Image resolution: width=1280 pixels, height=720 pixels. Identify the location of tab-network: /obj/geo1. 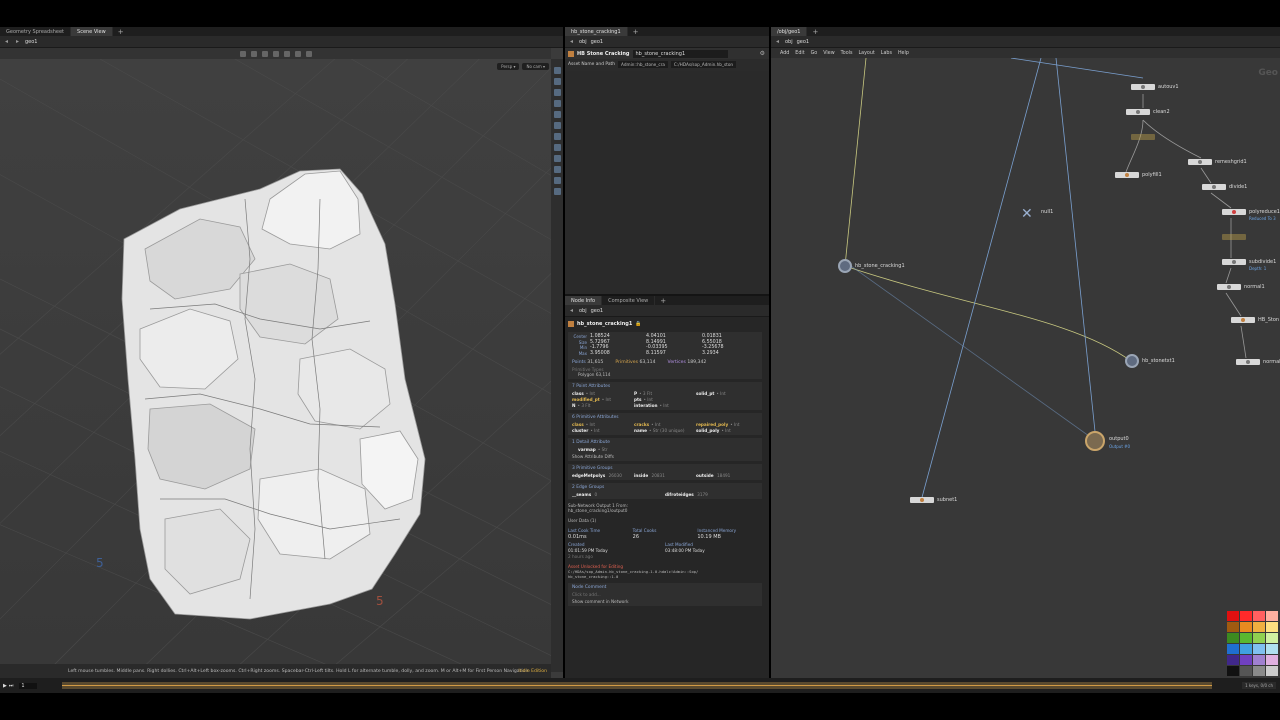
(789, 31).